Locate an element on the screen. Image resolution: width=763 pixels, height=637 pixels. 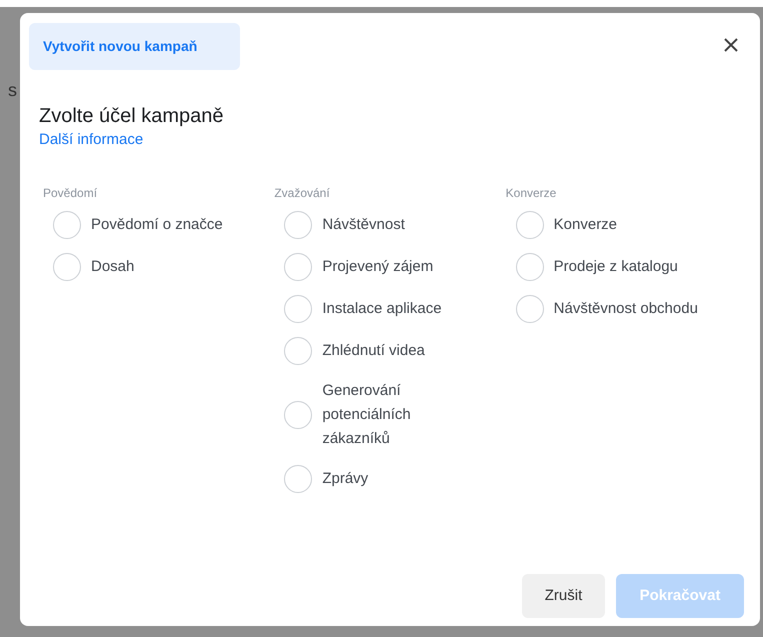
more-info-link: Další informace is located at coordinates (91, 140).